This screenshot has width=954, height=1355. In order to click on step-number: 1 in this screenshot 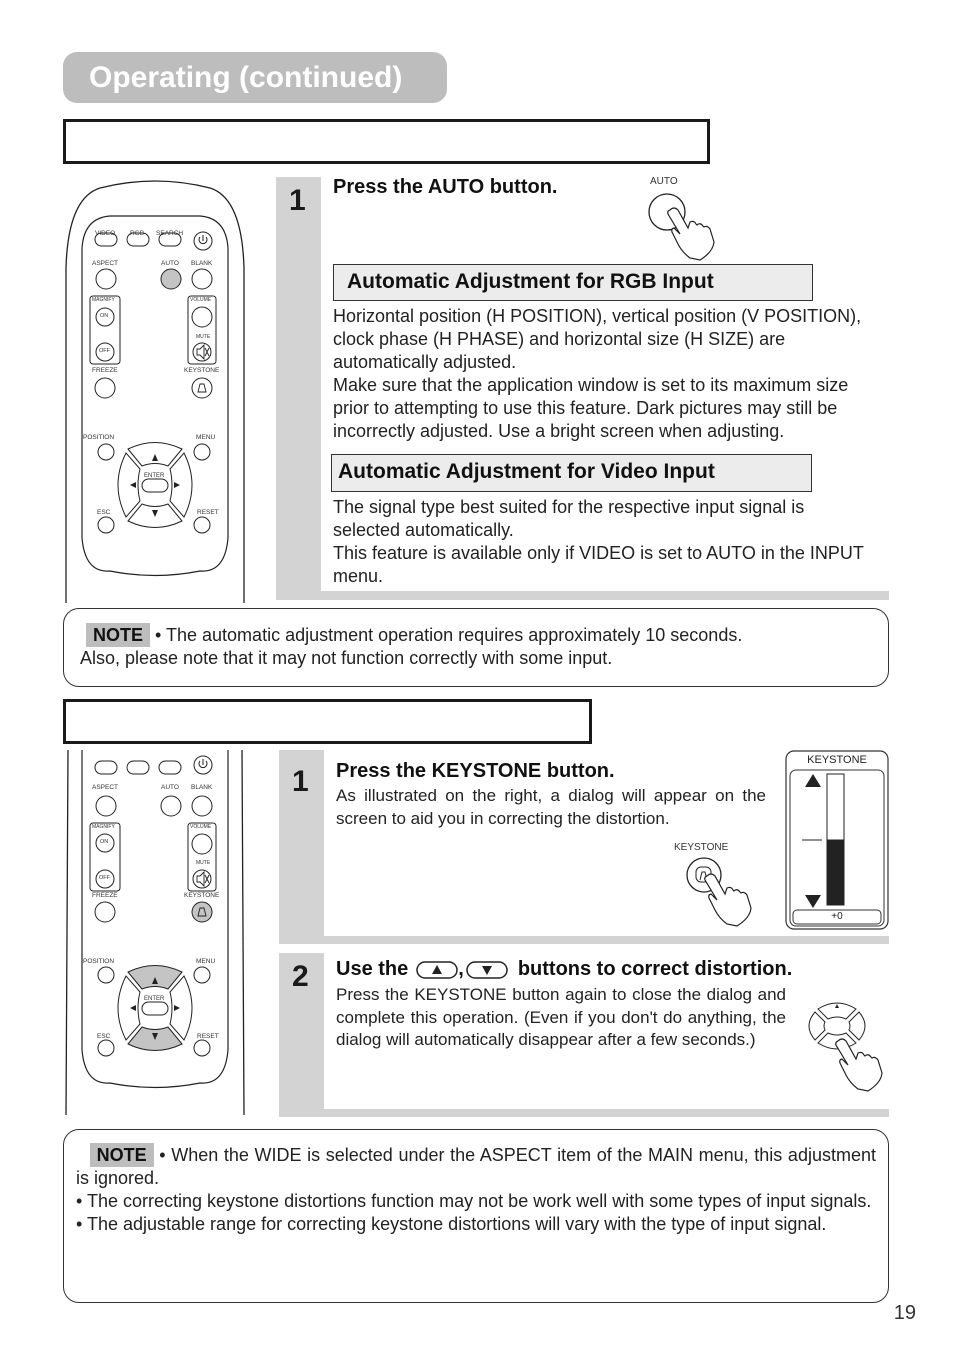, I will do `click(297, 200)`.